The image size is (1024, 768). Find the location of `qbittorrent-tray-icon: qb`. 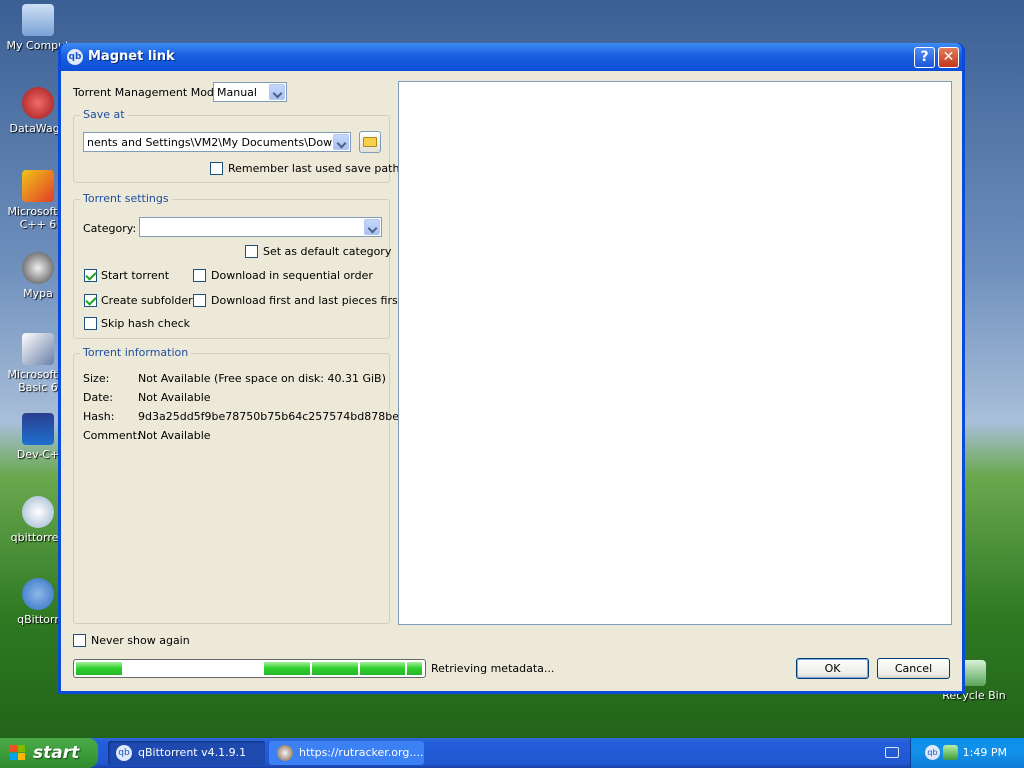

qbittorrent-tray-icon: qb is located at coordinates (932, 752).